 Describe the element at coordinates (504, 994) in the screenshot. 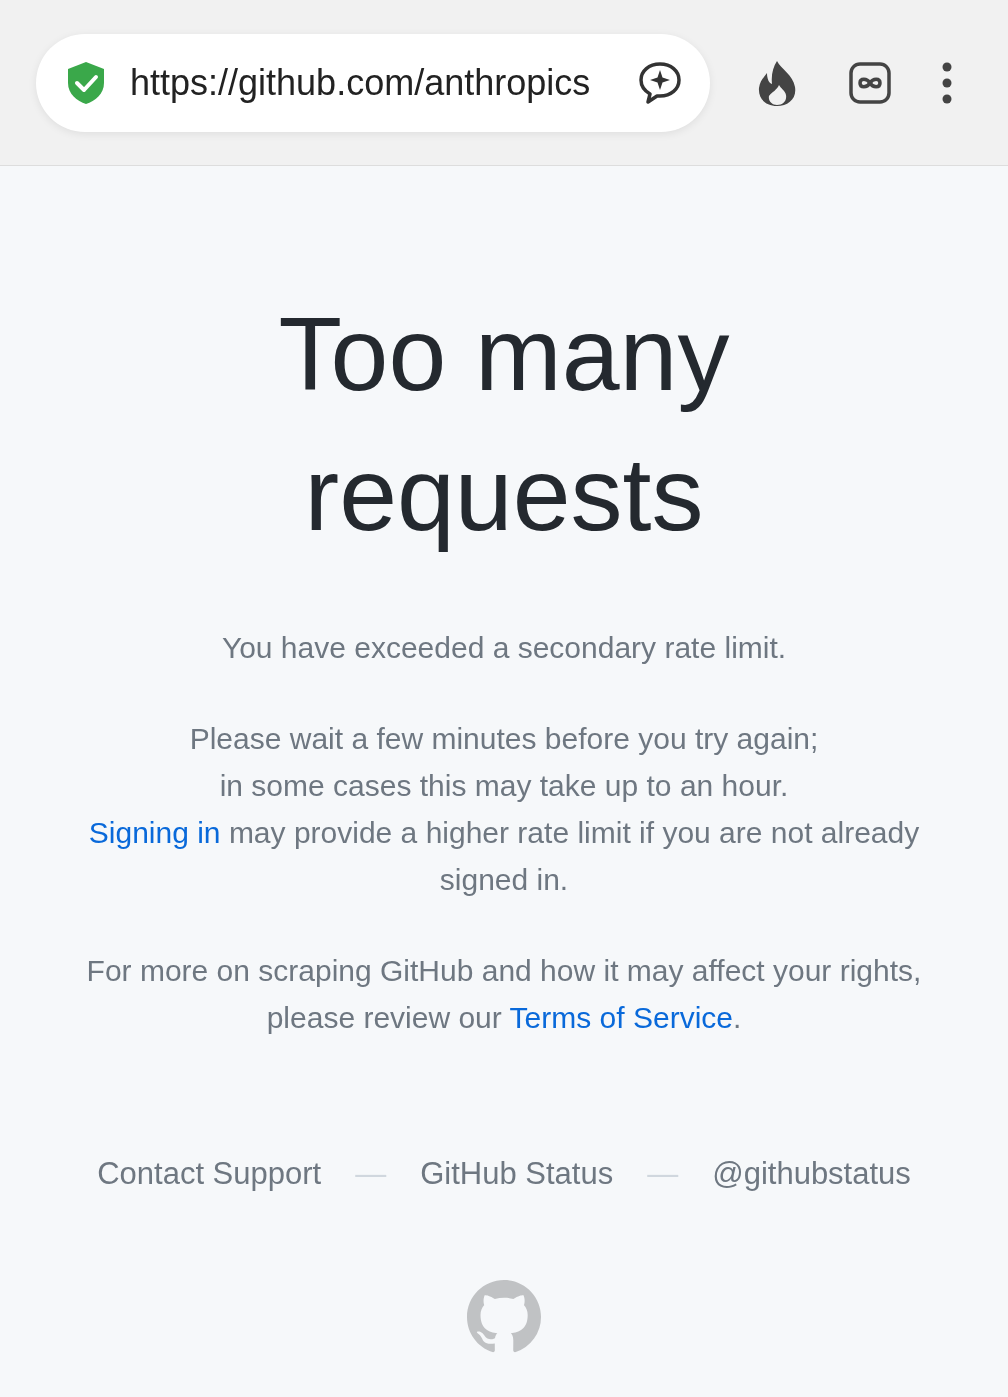

I see `message-paragraph: For more on scraping GitHub and how it may affect your rights, please review our Terms of Service.` at that location.